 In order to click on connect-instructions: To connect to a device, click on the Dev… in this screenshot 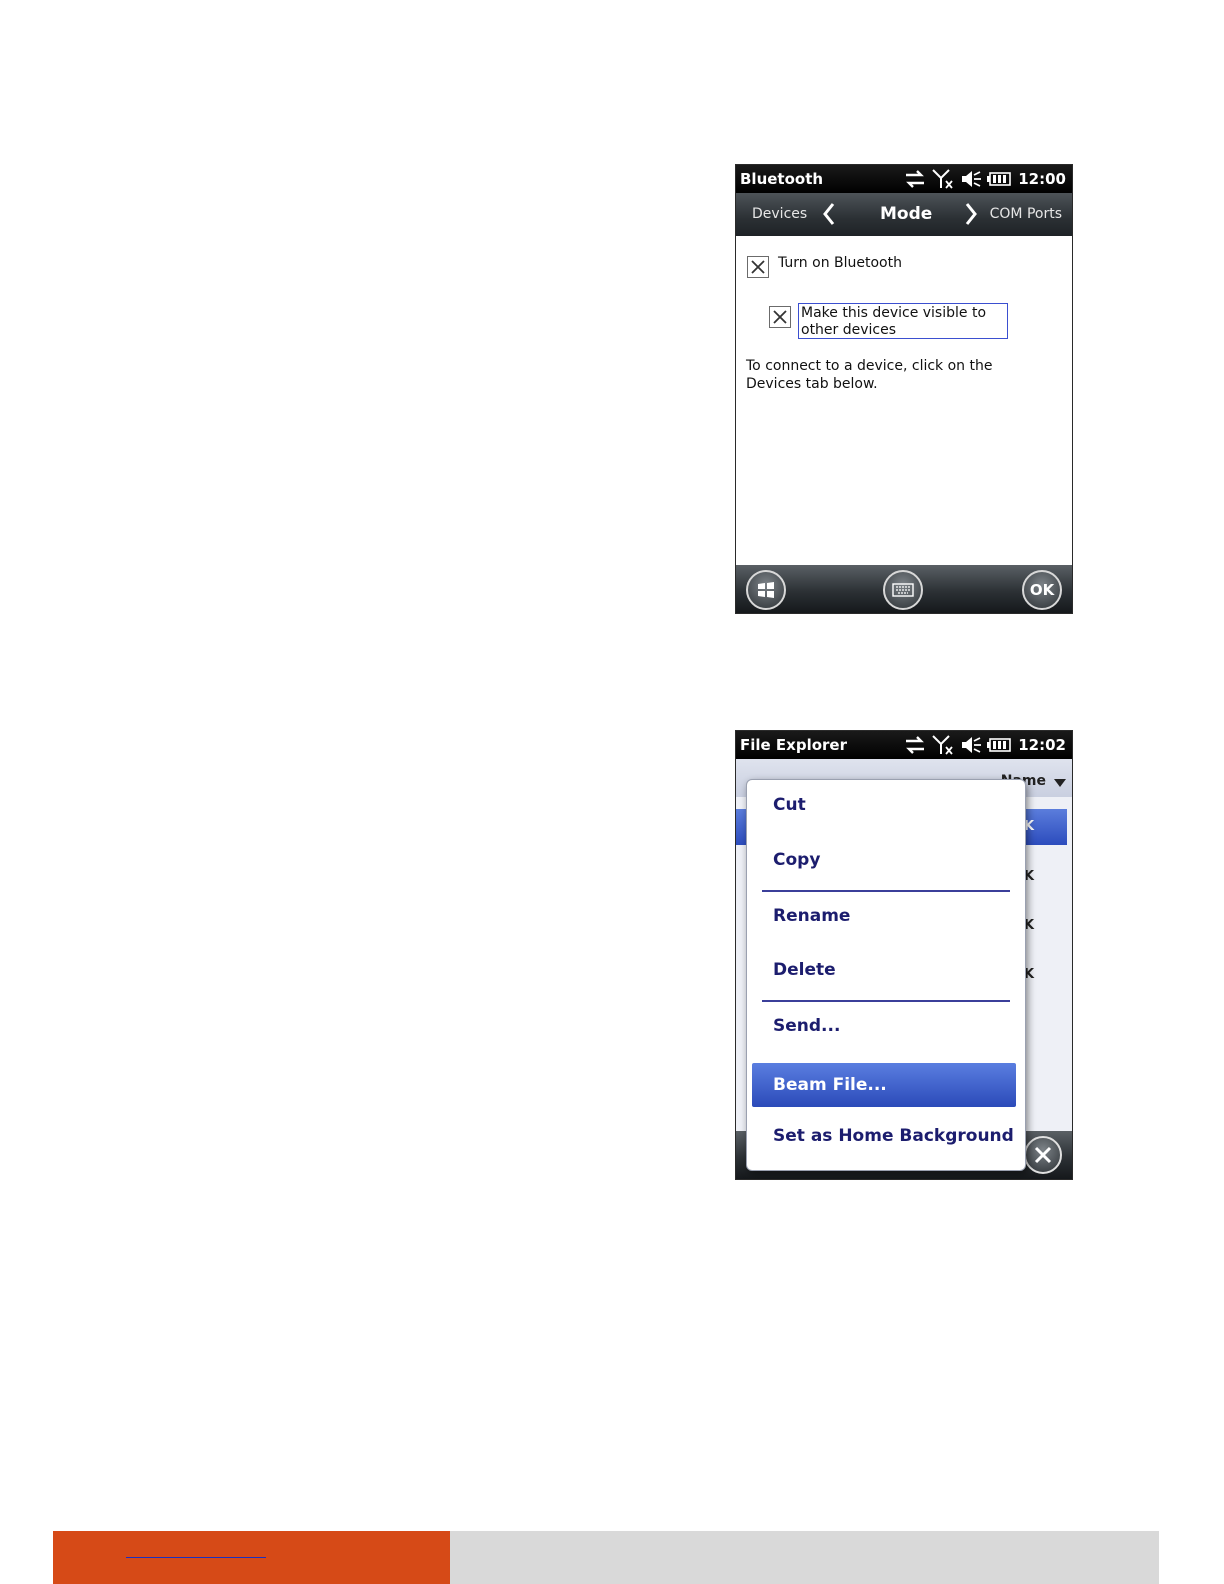, I will do `click(869, 375)`.